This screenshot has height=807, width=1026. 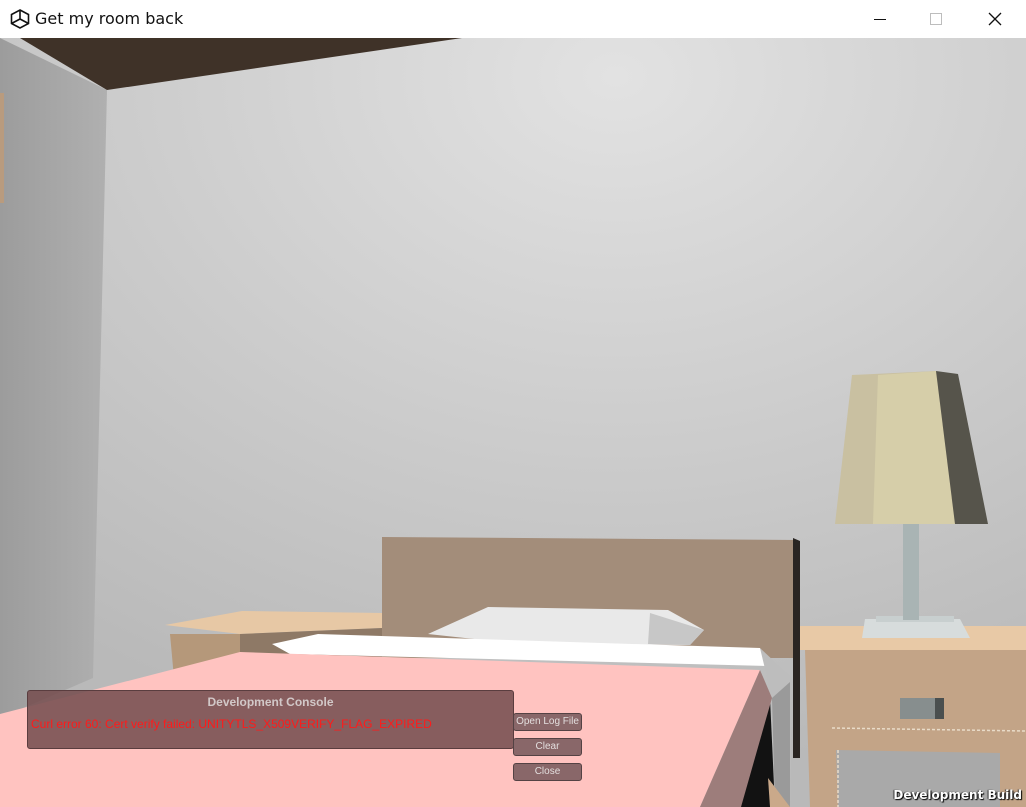 I want to click on maximize-button, so click(x=936, y=19).